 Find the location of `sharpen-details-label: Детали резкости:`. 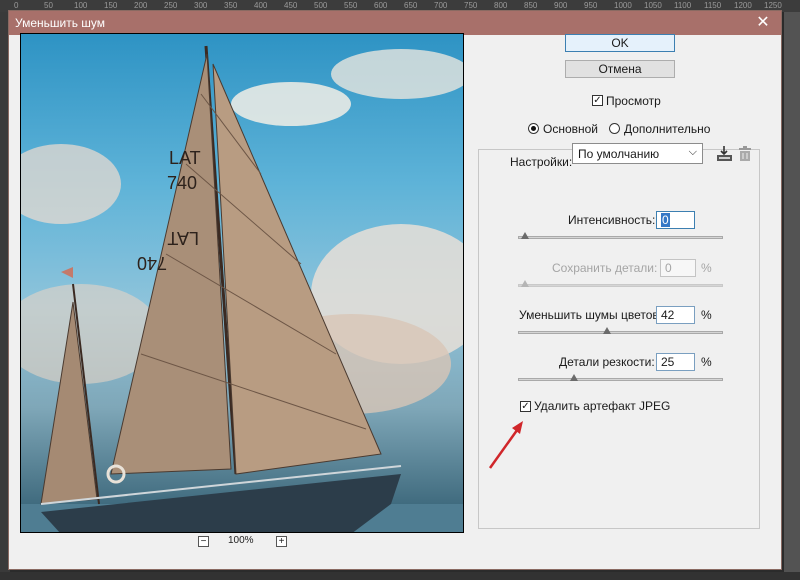

sharpen-details-label: Детали резкости: is located at coordinates (607, 362).